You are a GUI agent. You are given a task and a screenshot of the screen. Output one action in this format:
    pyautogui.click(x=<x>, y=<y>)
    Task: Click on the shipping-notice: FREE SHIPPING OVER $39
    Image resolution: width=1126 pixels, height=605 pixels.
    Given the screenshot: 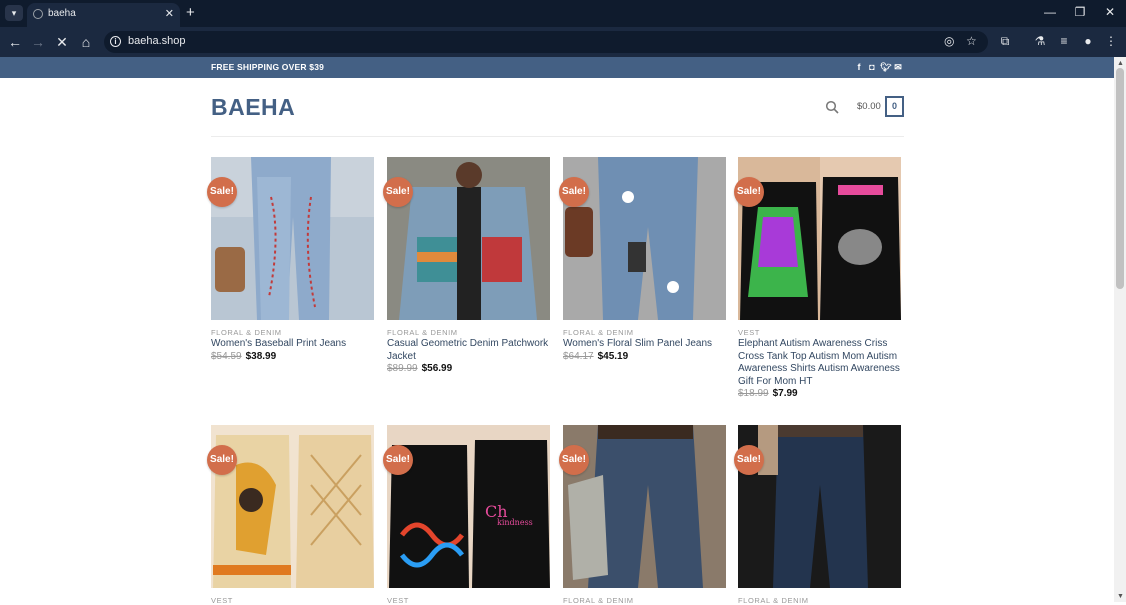 What is the action you would take?
    pyautogui.click(x=268, y=67)
    